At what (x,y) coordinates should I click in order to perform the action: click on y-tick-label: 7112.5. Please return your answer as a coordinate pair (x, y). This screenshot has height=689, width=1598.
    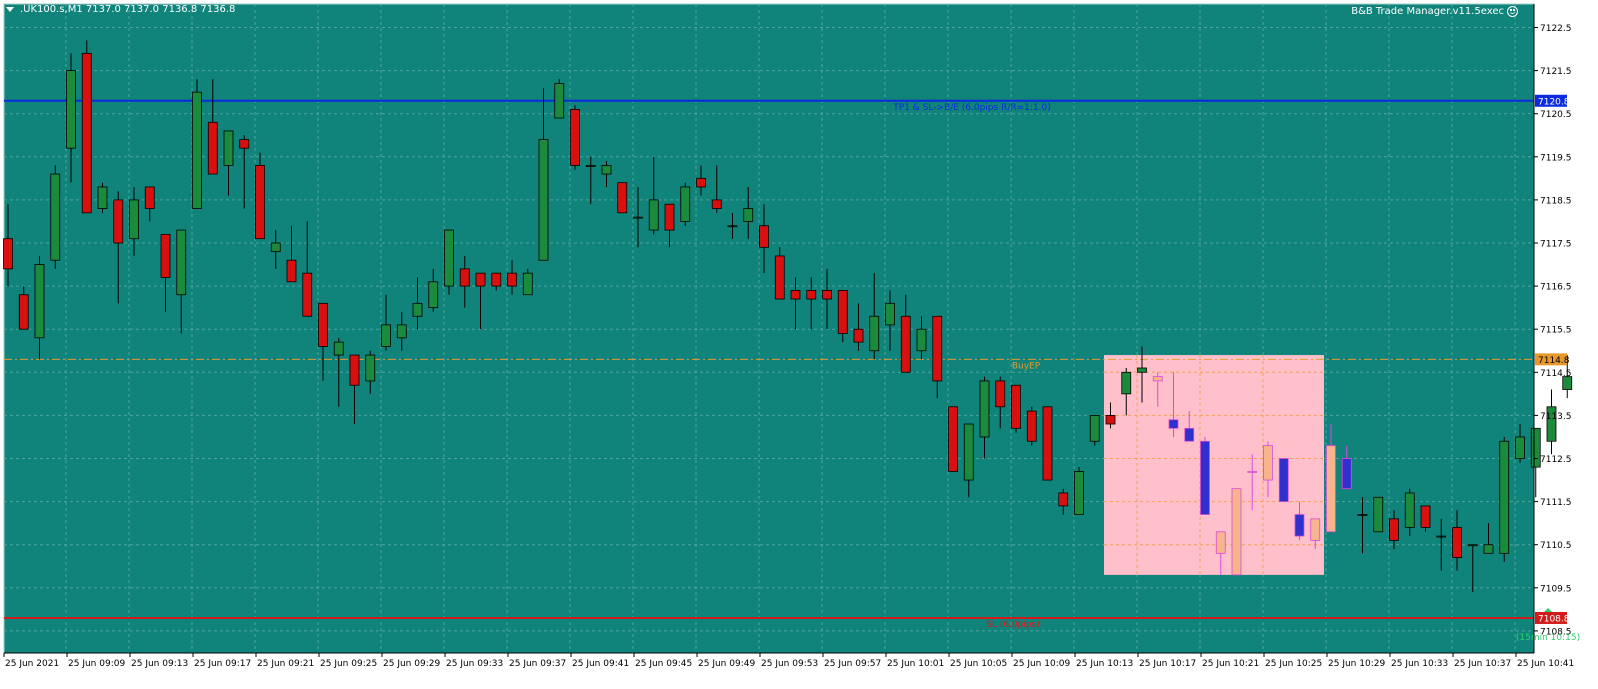
    Looking at the image, I should click on (1556, 460).